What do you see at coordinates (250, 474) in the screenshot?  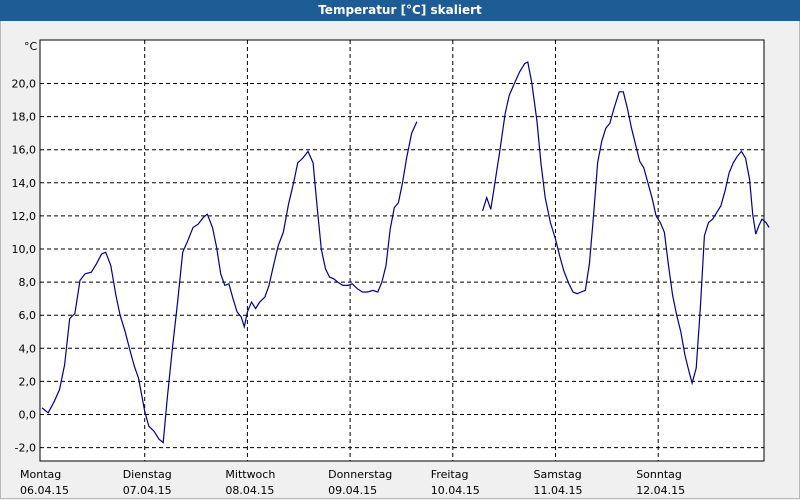 I see `x-tick-day: Mittwoch` at bounding box center [250, 474].